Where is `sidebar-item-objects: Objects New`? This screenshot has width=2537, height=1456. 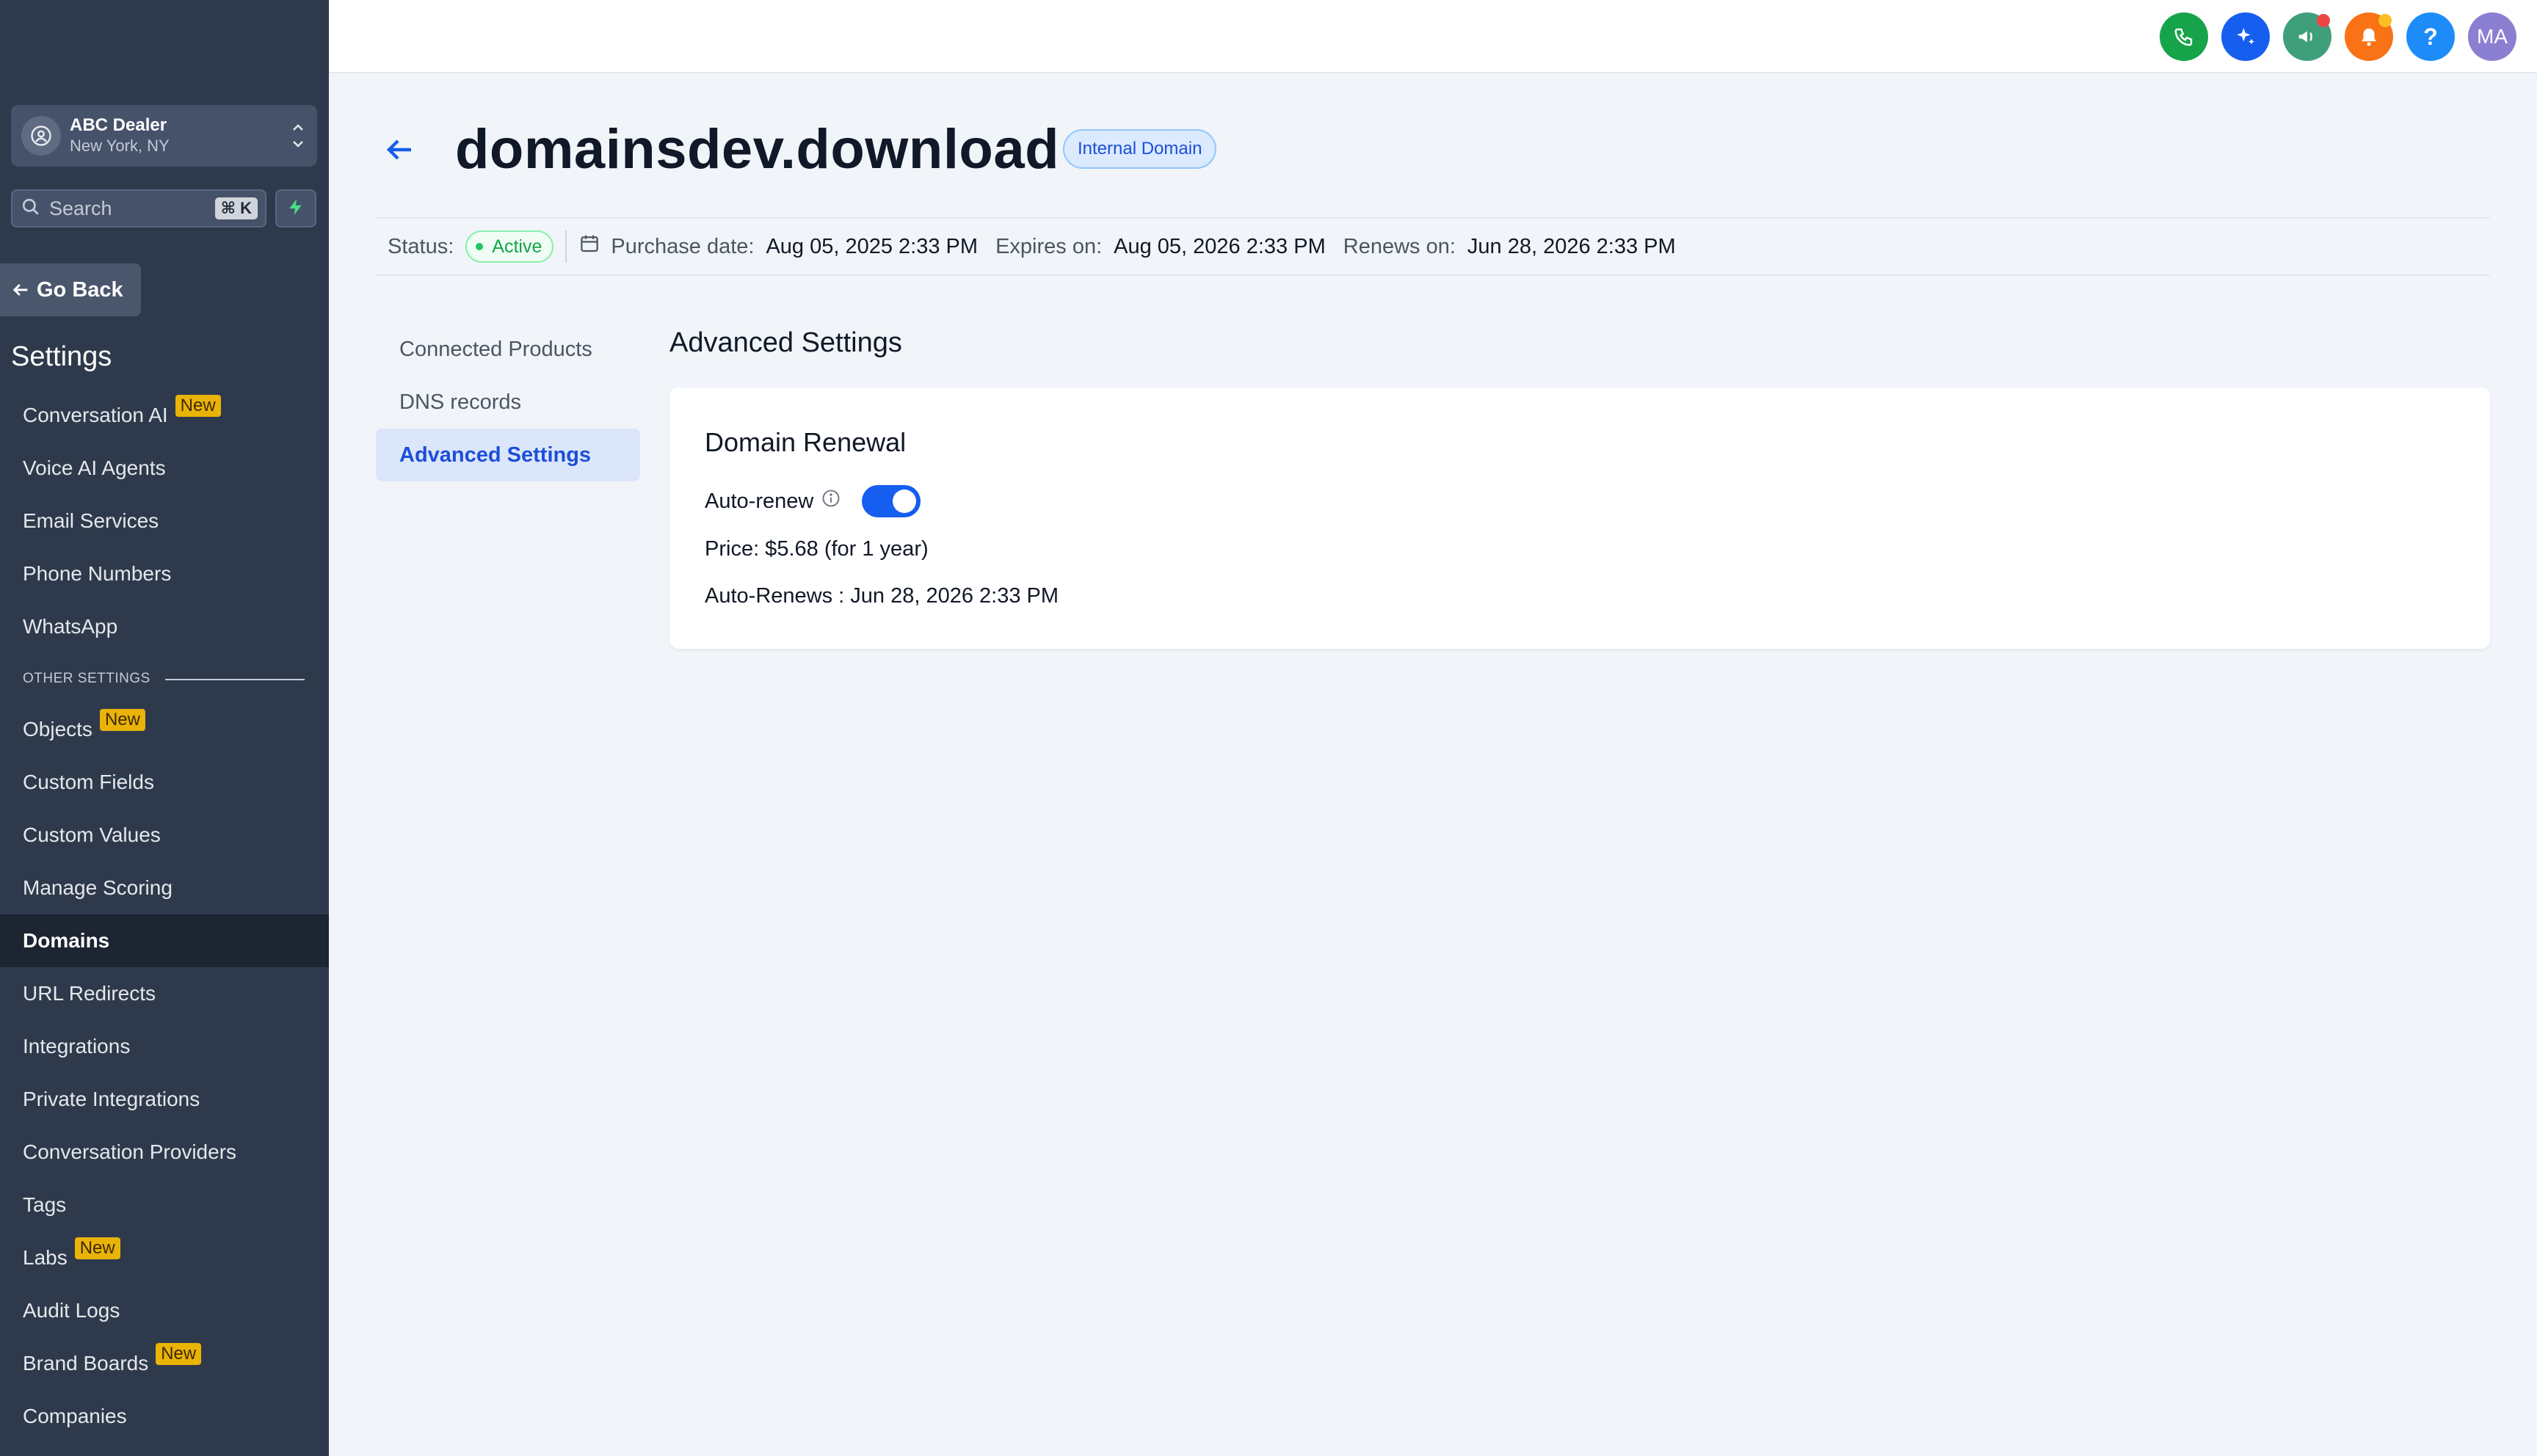
sidebar-item-objects: Objects New is located at coordinates (164, 729).